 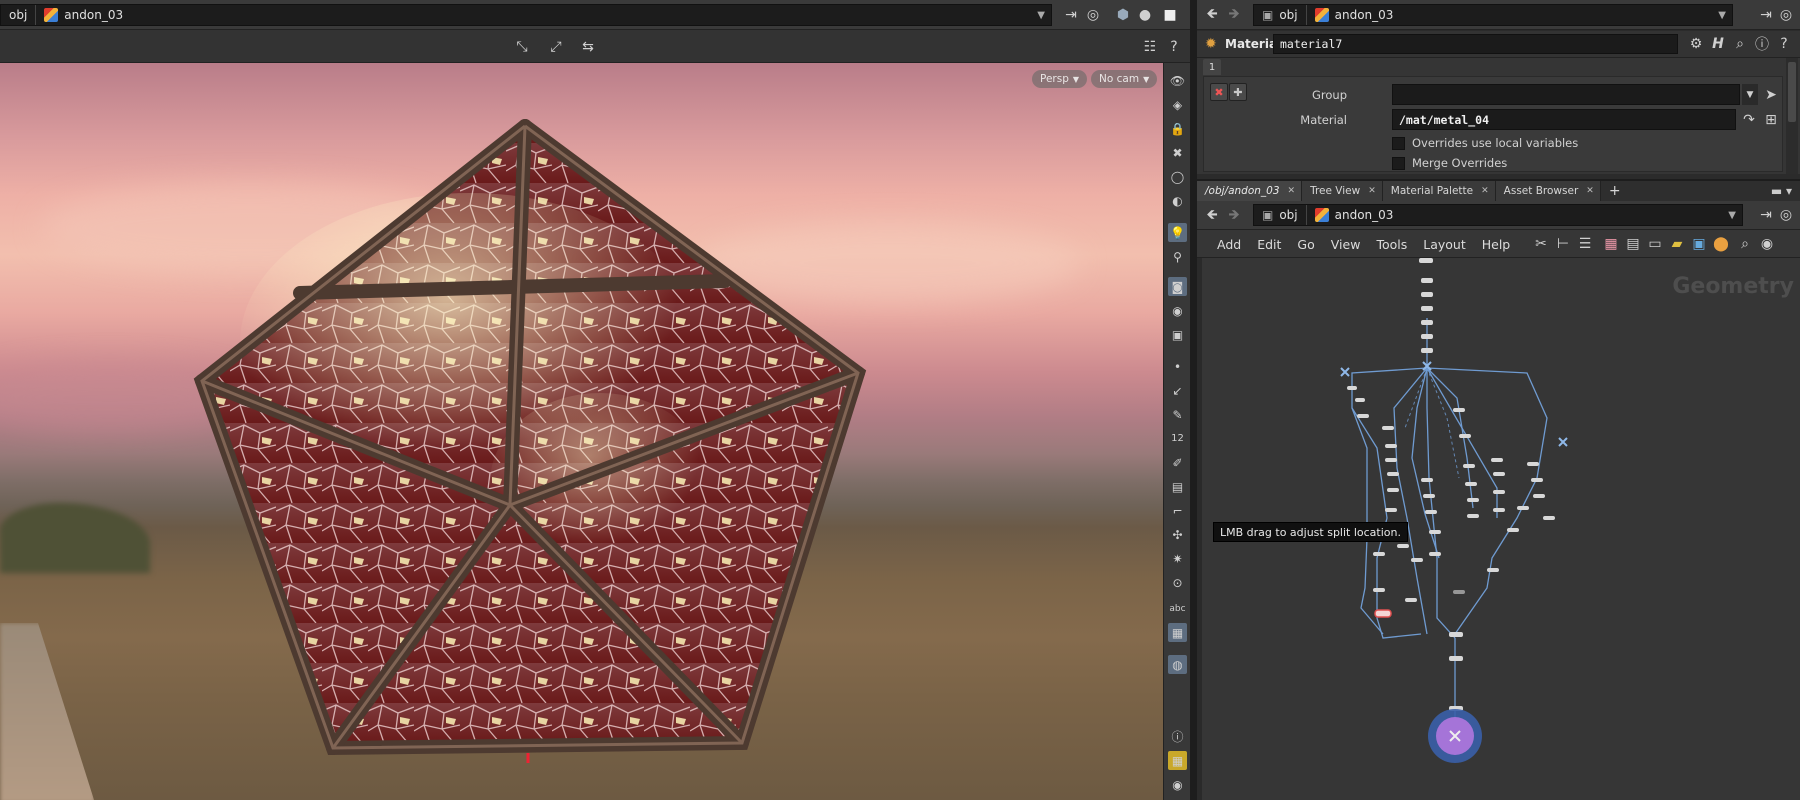 I want to click on menu-help: Help, so click(x=1496, y=244).